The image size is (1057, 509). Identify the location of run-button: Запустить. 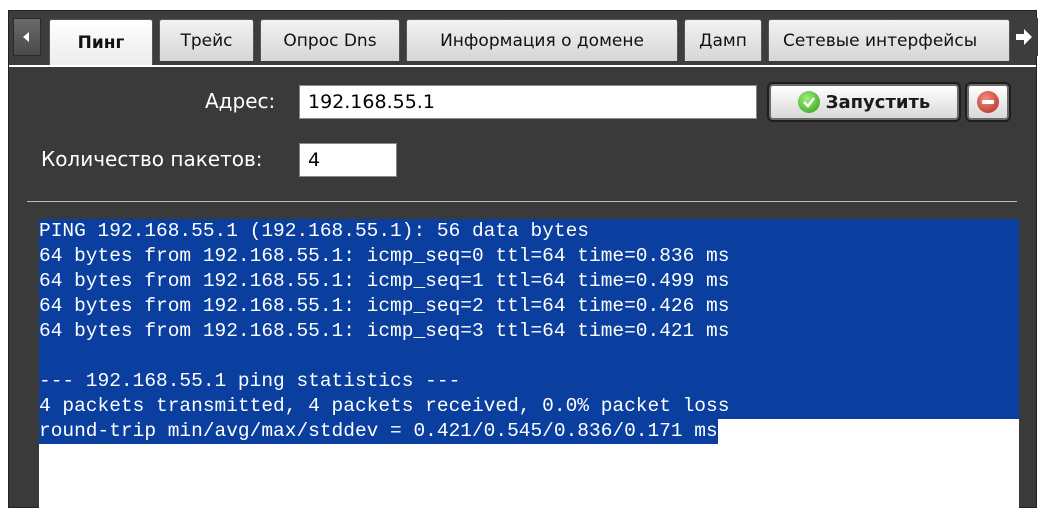
(864, 102).